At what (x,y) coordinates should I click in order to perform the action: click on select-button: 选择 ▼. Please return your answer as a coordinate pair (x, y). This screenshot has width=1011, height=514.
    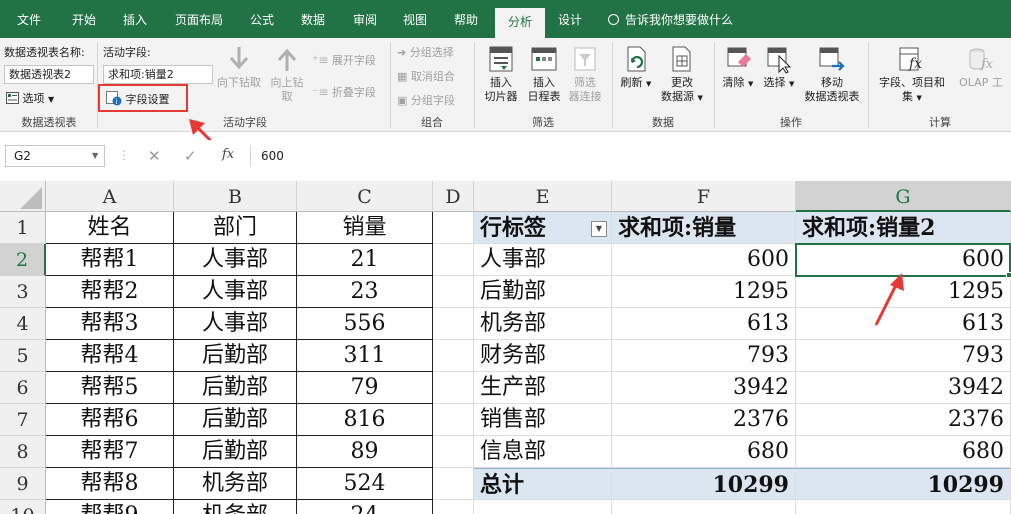
    Looking at the image, I should click on (779, 67).